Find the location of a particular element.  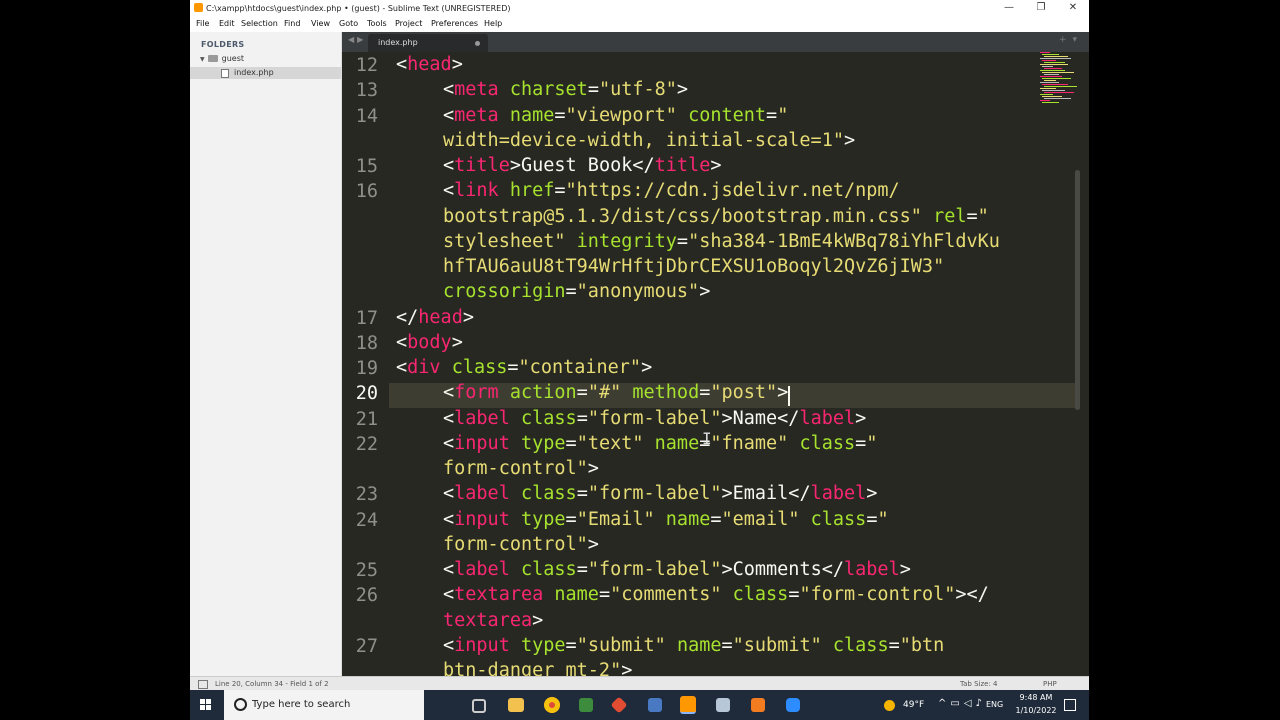

clock-time: 9:48 AM is located at coordinates (1036, 697).